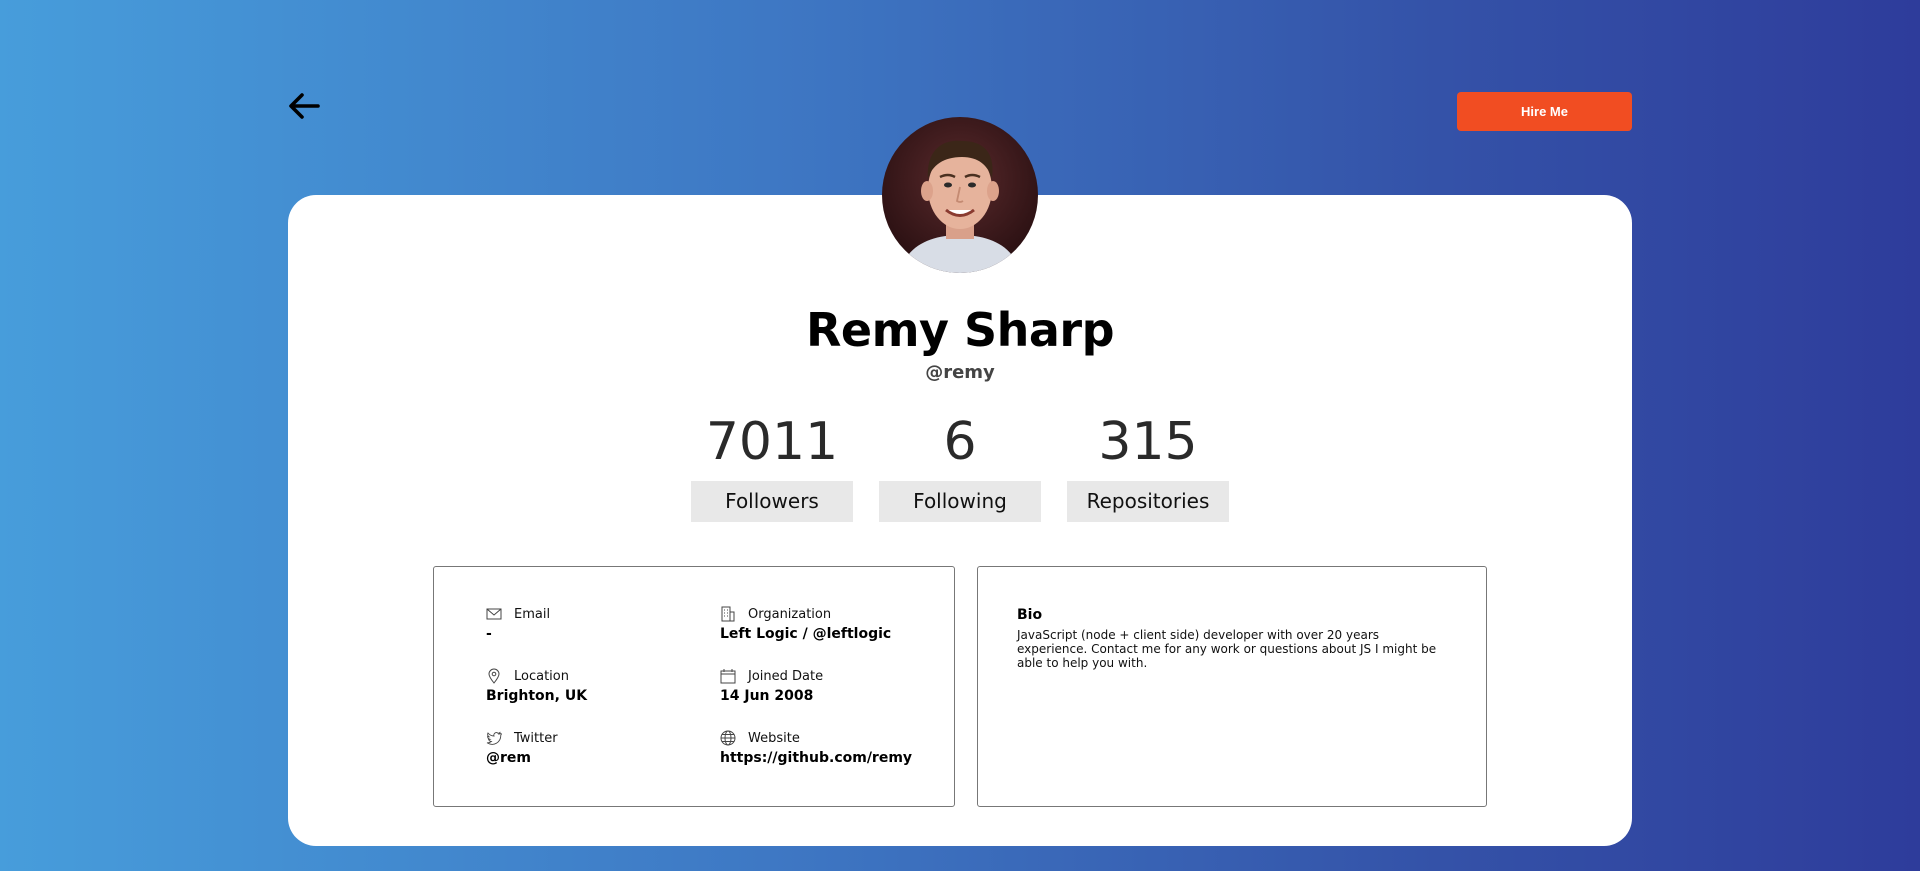 The height and width of the screenshot is (871, 1920). I want to click on stat-value: 6, so click(960, 442).